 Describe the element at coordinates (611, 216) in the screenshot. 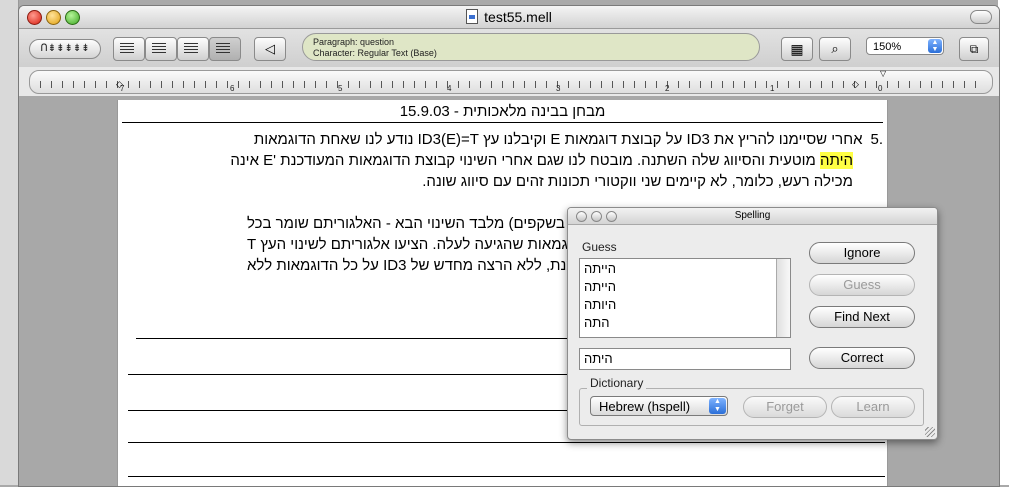

I see `zoom-panel-button` at that location.